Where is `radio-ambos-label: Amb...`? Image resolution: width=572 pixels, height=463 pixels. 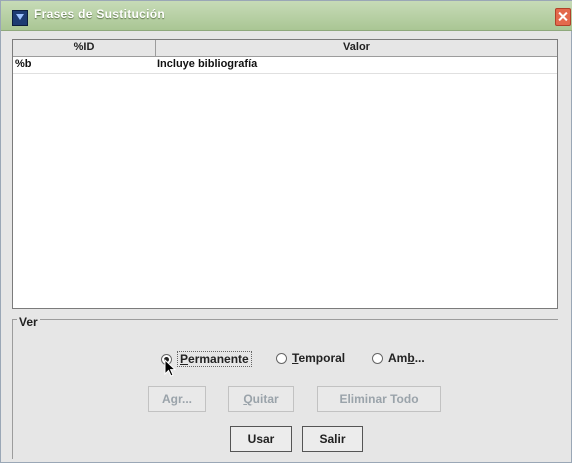 radio-ambos-label: Amb... is located at coordinates (406, 358).